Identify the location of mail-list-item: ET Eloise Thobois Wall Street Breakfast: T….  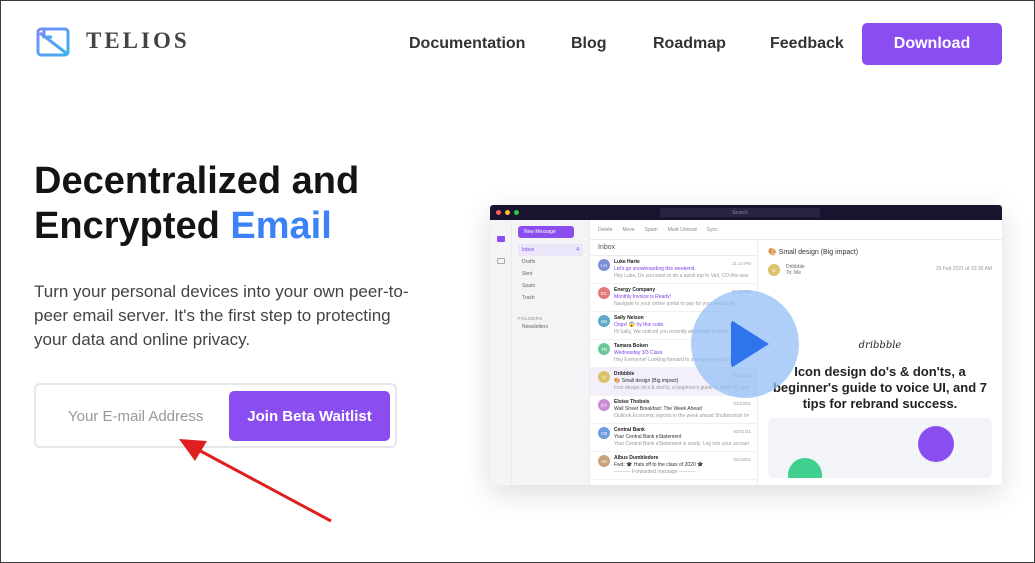
(673, 410).